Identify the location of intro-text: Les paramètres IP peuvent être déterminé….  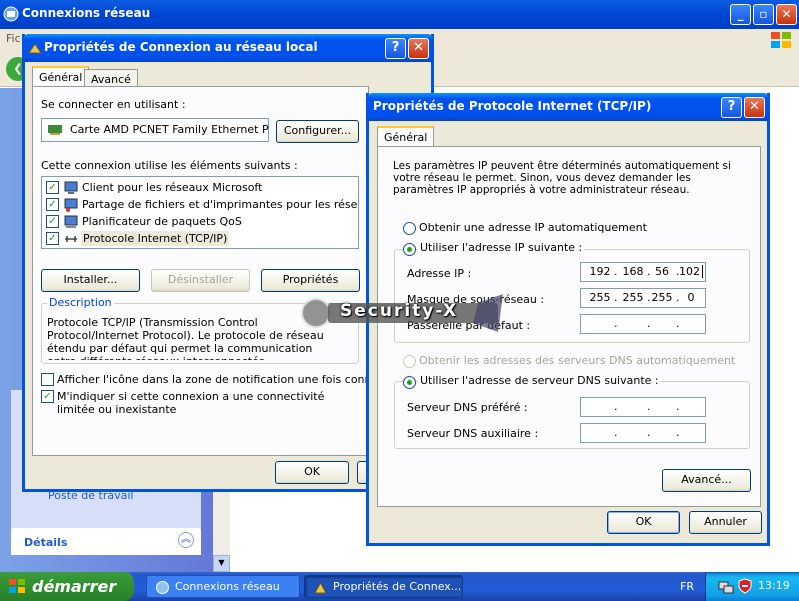
(562, 178).